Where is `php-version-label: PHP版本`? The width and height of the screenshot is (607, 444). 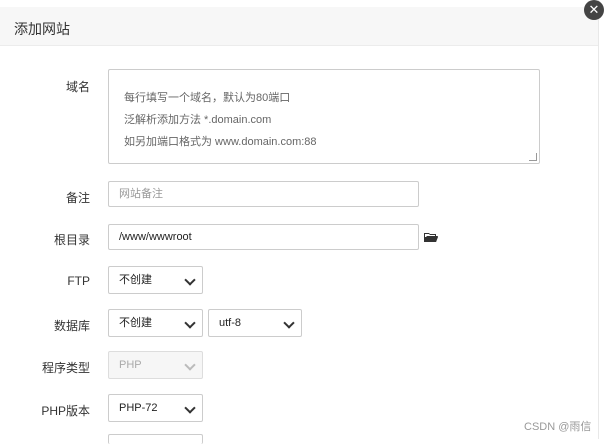
php-version-label: PHP版本 is located at coordinates (65, 411).